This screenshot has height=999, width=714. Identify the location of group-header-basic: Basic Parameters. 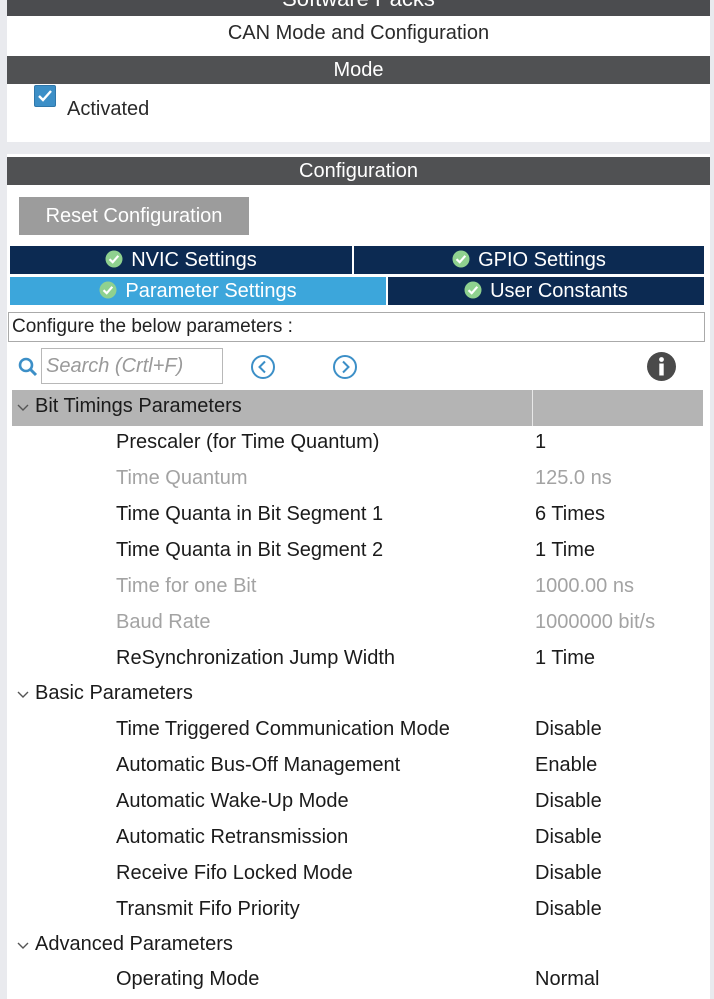
(357, 695).